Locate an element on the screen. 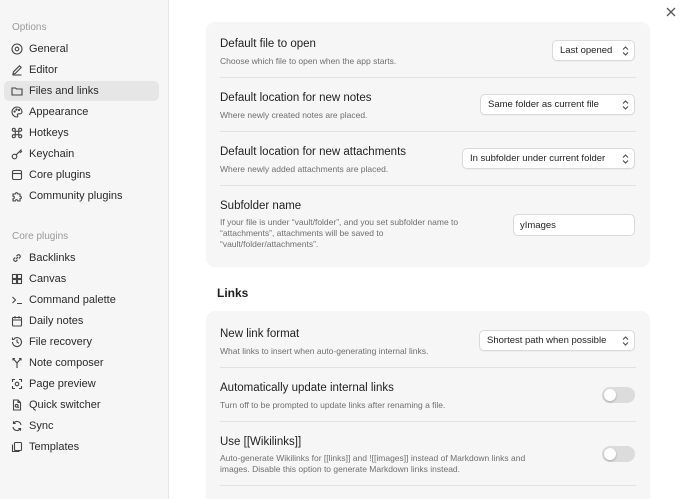 The height and width of the screenshot is (499, 686). plug-icon is located at coordinates (17, 175).